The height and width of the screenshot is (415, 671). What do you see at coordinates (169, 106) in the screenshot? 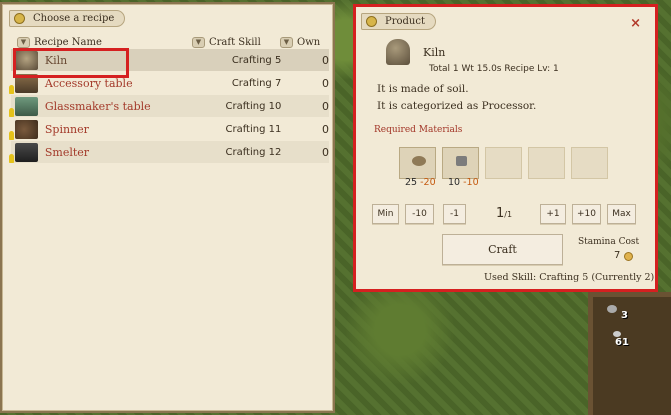
I see `recipe-row-glassmakers-table: Glassmaker's table Crafting 10 0` at bounding box center [169, 106].